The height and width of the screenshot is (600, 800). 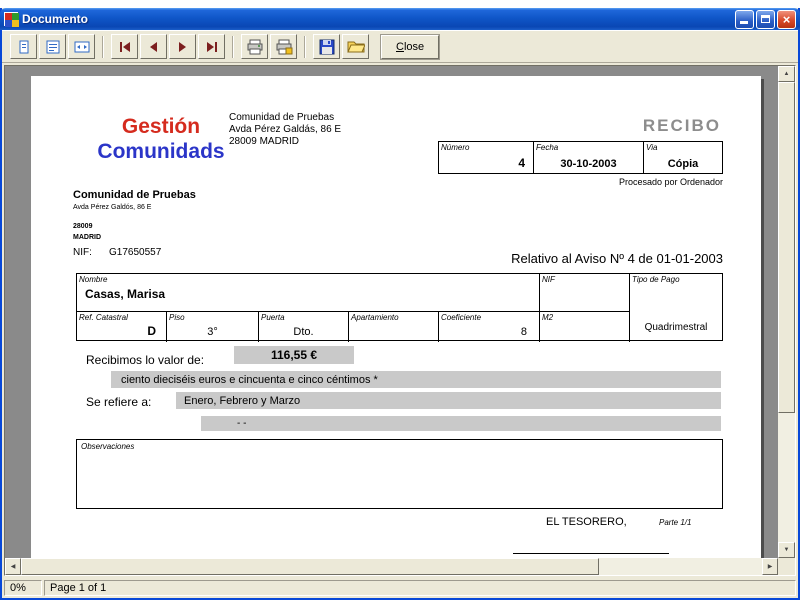 I want to click on aviso-line: Relativo al Aviso Nº 4 de 01-01-2003, so click(x=617, y=258).